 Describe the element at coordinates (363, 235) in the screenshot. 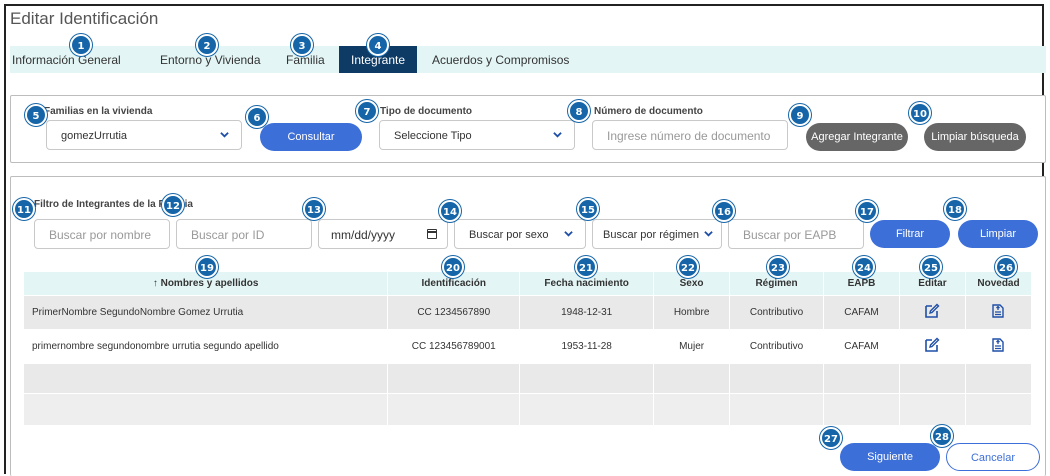

I see `fecha-filter-placeholder: mm/dd/yyyy` at that location.